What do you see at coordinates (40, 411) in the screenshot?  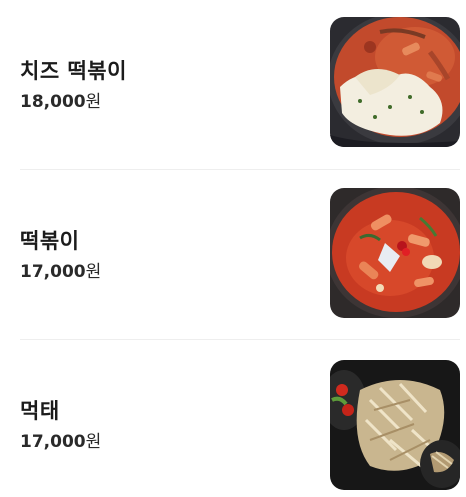 I see `menu-item-name: 먹태` at bounding box center [40, 411].